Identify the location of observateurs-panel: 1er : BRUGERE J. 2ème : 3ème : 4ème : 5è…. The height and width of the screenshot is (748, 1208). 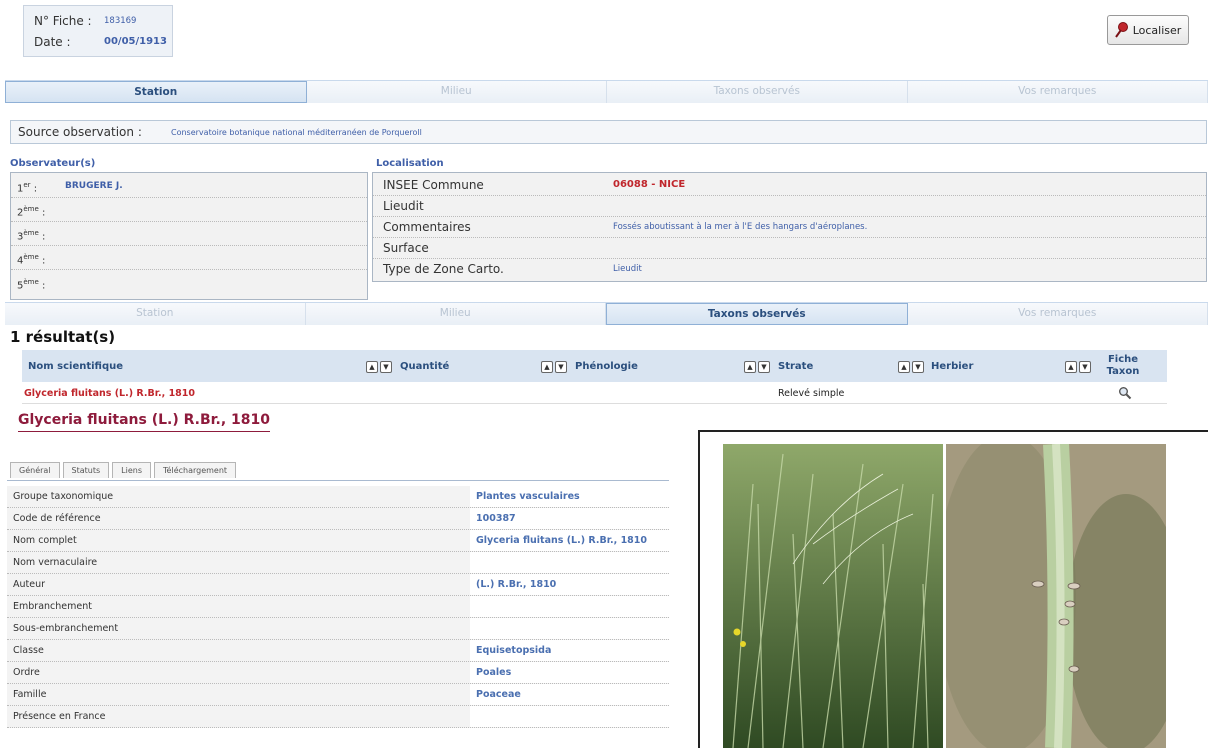
(189, 236).